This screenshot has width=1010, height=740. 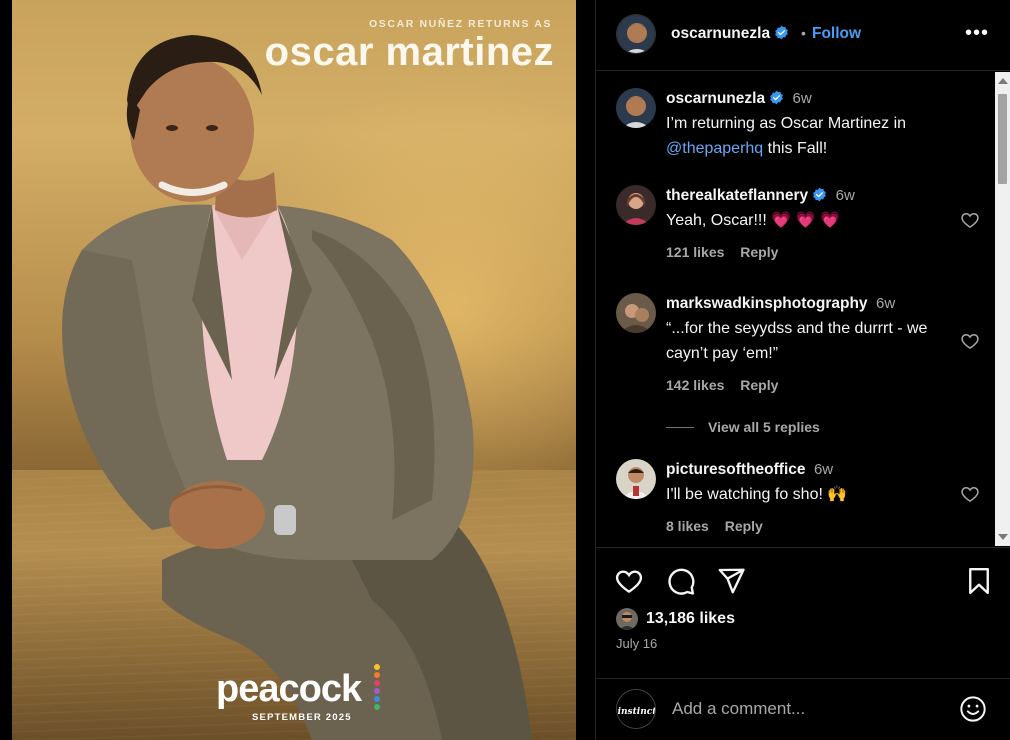 What do you see at coordinates (302, 717) in the screenshot?
I see `promo-date: SEPTEMBER 2025` at bounding box center [302, 717].